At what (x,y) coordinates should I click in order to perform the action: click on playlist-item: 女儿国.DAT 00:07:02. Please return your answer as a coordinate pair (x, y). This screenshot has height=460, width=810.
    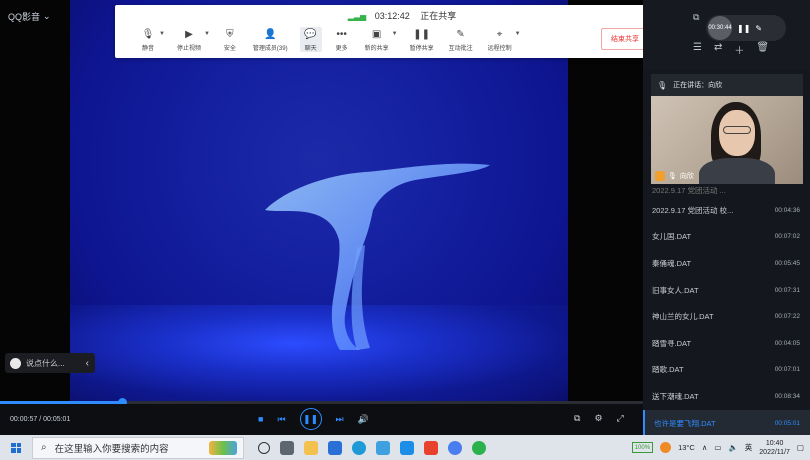
    Looking at the image, I should click on (726, 237).